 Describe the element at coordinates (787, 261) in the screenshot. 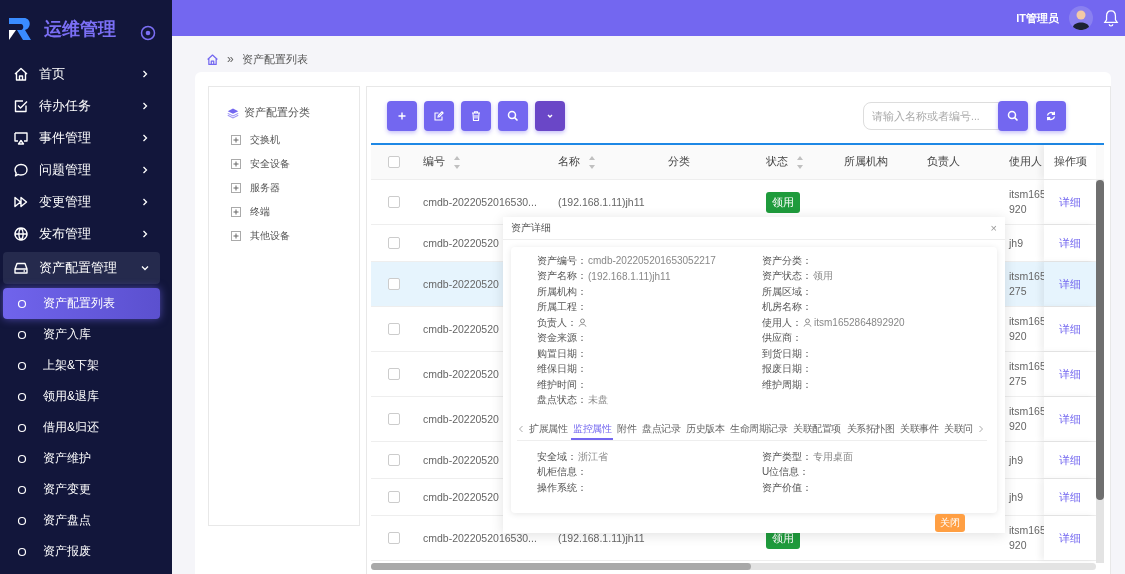

I see `detail-field: 资产分类：` at that location.